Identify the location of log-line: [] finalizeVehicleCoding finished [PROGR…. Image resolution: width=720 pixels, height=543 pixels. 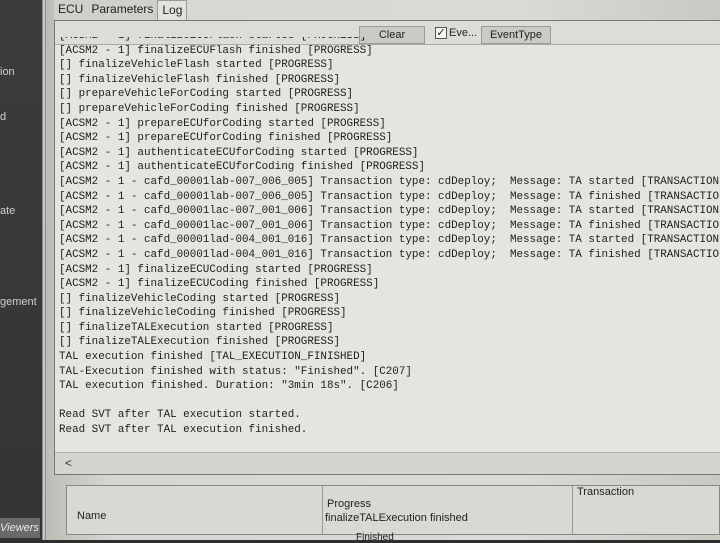
(203, 313).